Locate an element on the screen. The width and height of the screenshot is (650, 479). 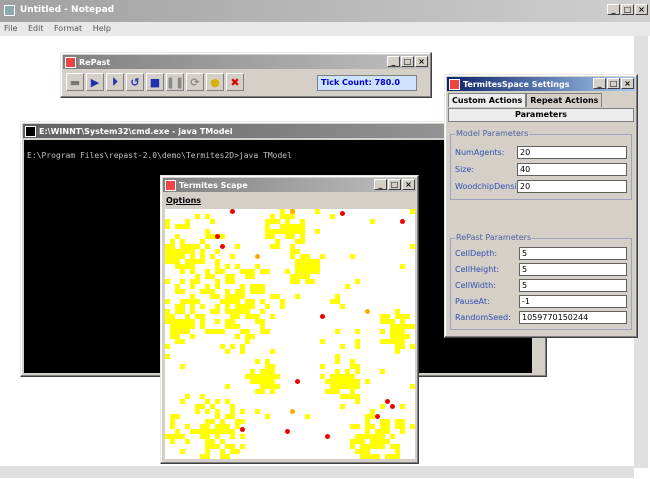
repast-maximize-button: □ is located at coordinates (407, 61).